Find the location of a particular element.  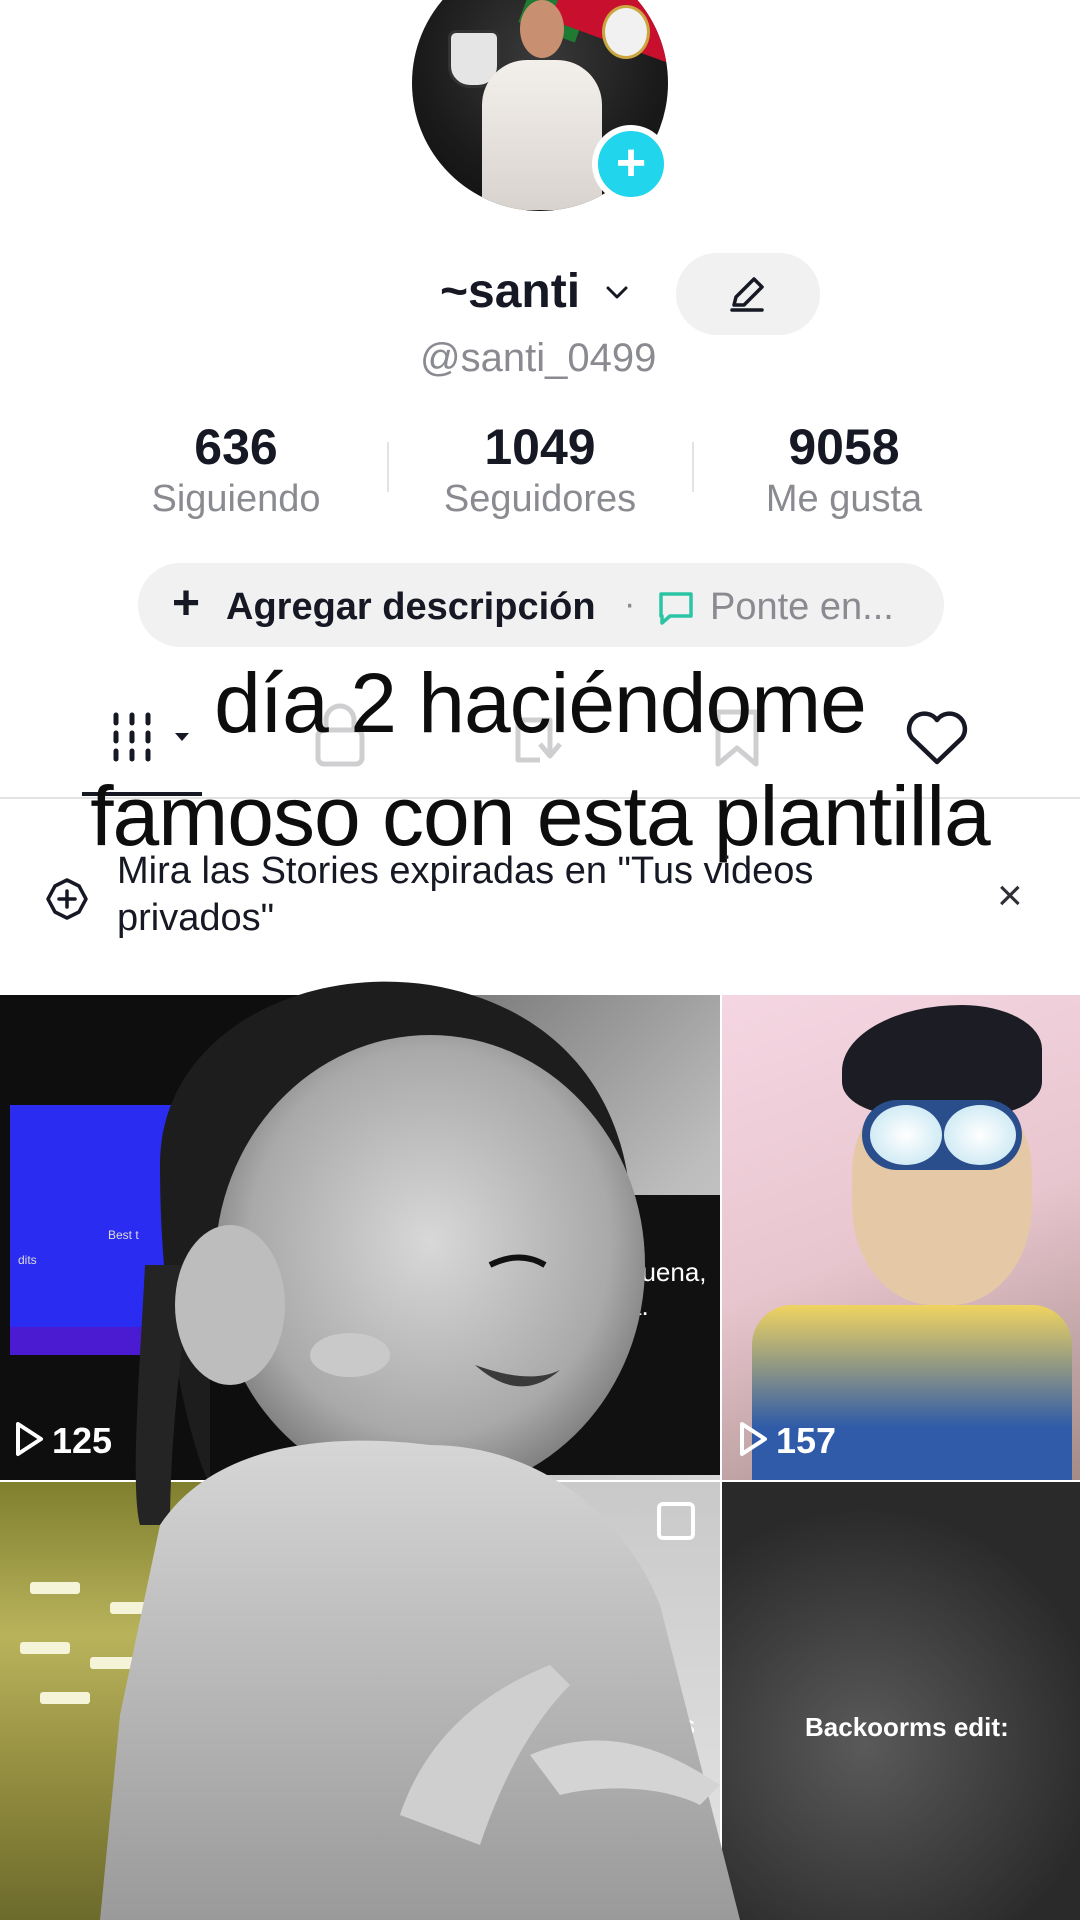

add-story-button: + is located at coordinates (631, 164).